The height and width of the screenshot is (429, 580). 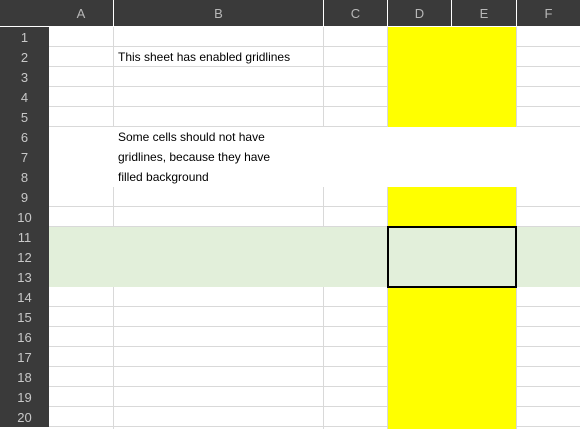 I want to click on row-header-8: 8, so click(x=24, y=177).